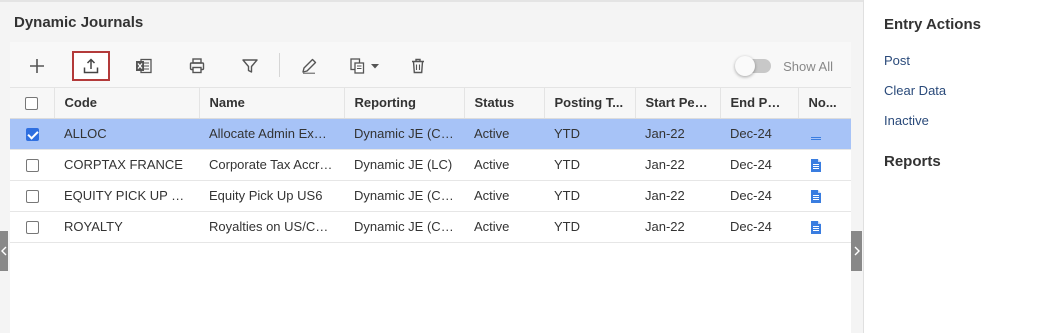 The image size is (1061, 333). I want to click on add-button, so click(37, 66).